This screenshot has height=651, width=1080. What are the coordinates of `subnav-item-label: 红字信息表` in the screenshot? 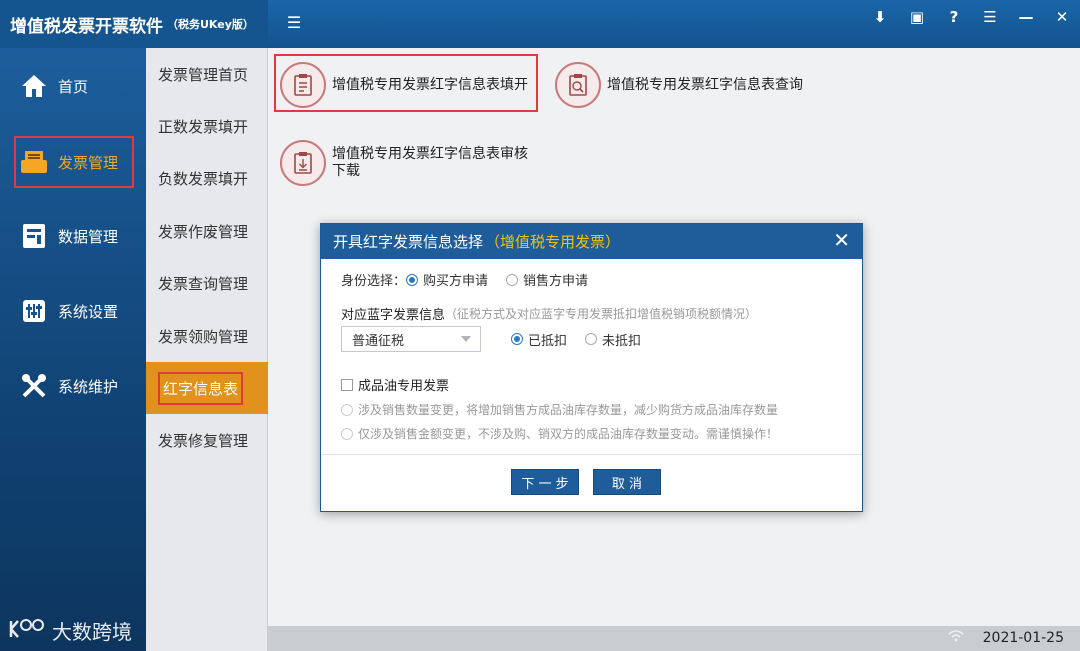 It's located at (201, 388).